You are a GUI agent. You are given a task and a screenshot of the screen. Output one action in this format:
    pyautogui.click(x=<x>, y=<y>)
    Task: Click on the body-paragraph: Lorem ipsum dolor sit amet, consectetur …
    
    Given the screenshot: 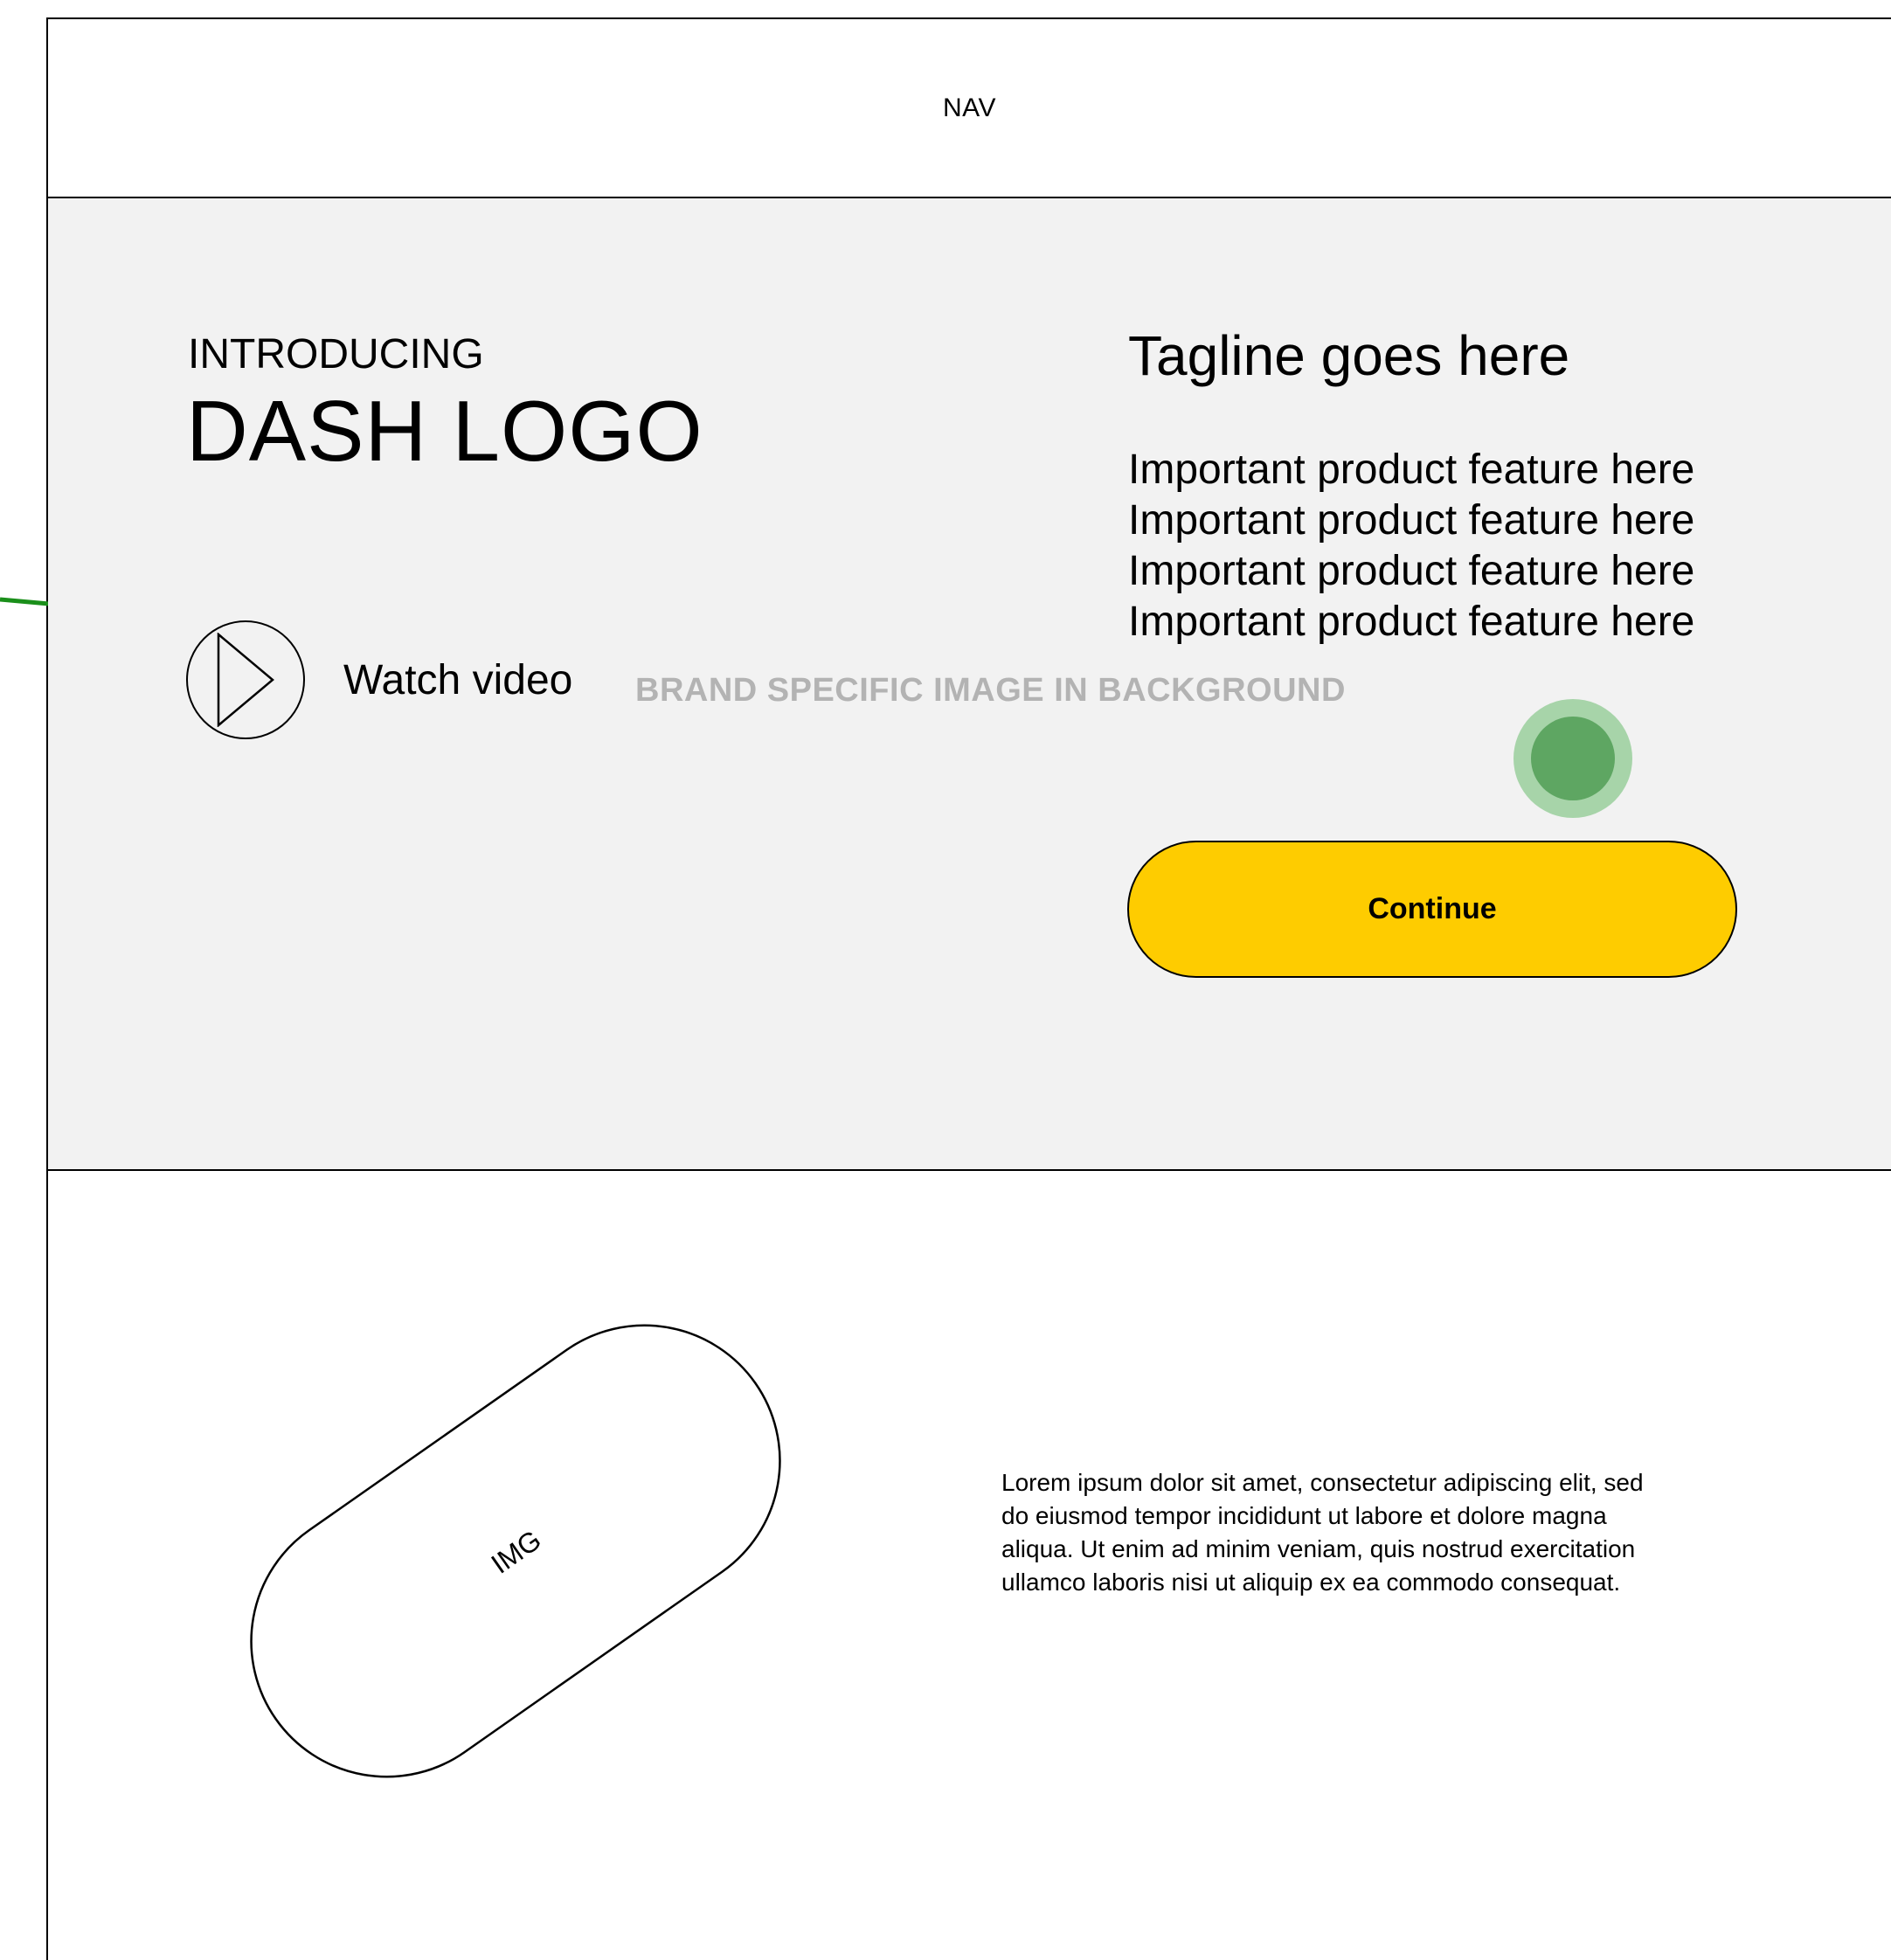 What is the action you would take?
    pyautogui.click(x=1322, y=1532)
    